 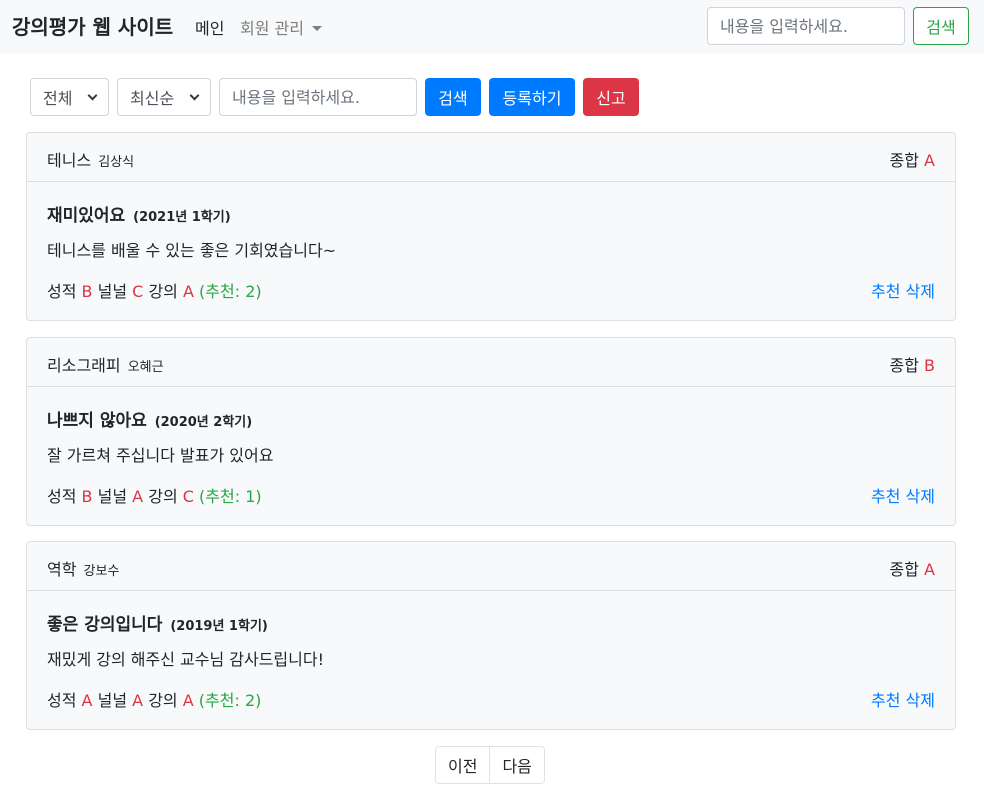 I want to click on report-button: 신고, so click(x=611, y=97).